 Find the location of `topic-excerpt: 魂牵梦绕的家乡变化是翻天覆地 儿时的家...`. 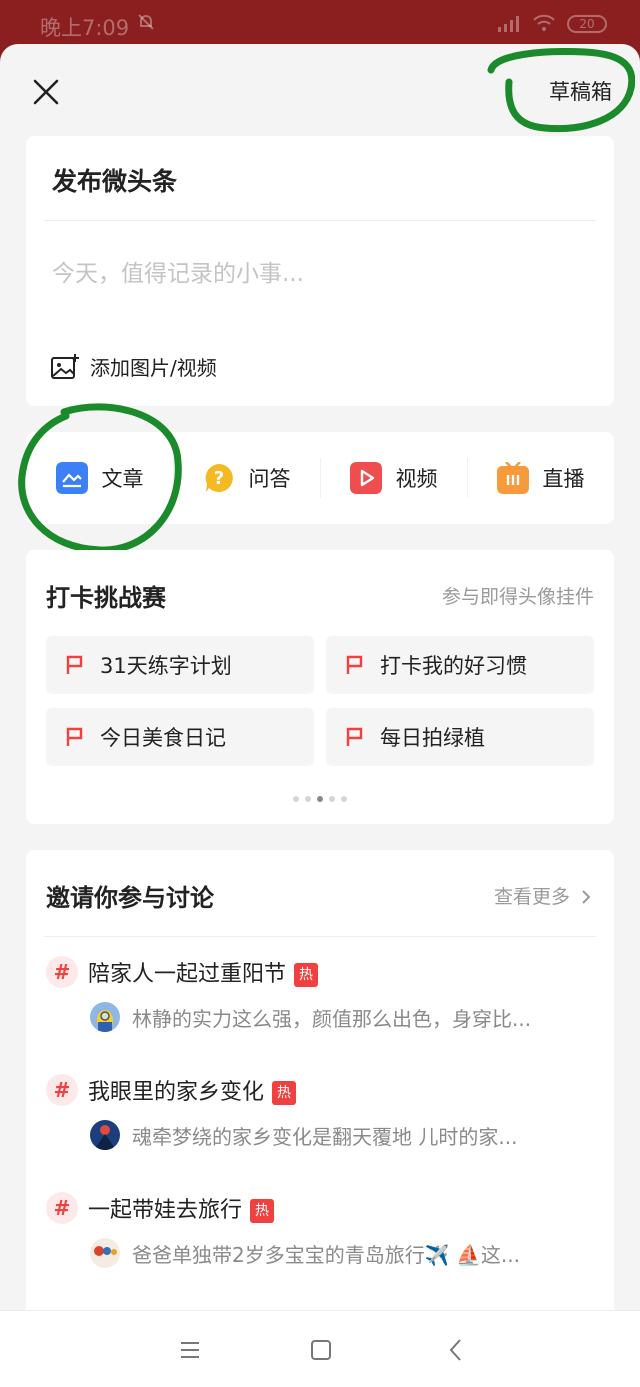

topic-excerpt: 魂牵梦绕的家乡变化是翻天覆地 儿时的家... is located at coordinates (325, 1137).